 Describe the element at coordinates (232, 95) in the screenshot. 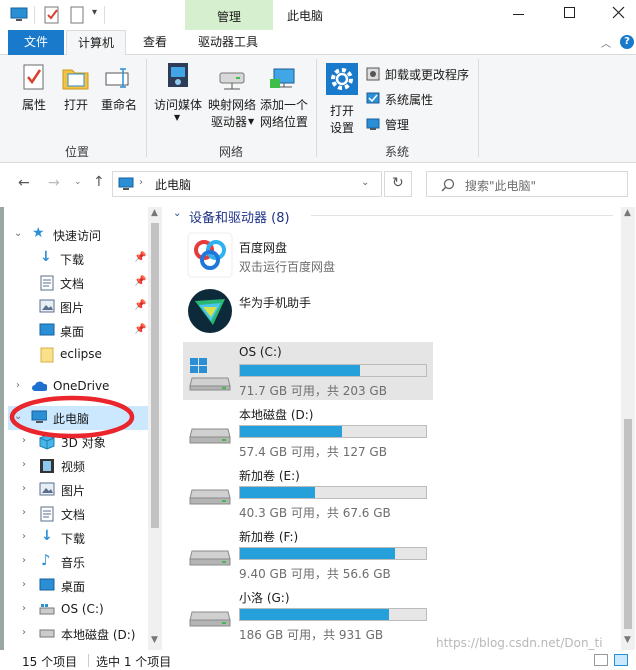

I see `map-network-drive-button: 映射网络 驱动器 ▼` at that location.